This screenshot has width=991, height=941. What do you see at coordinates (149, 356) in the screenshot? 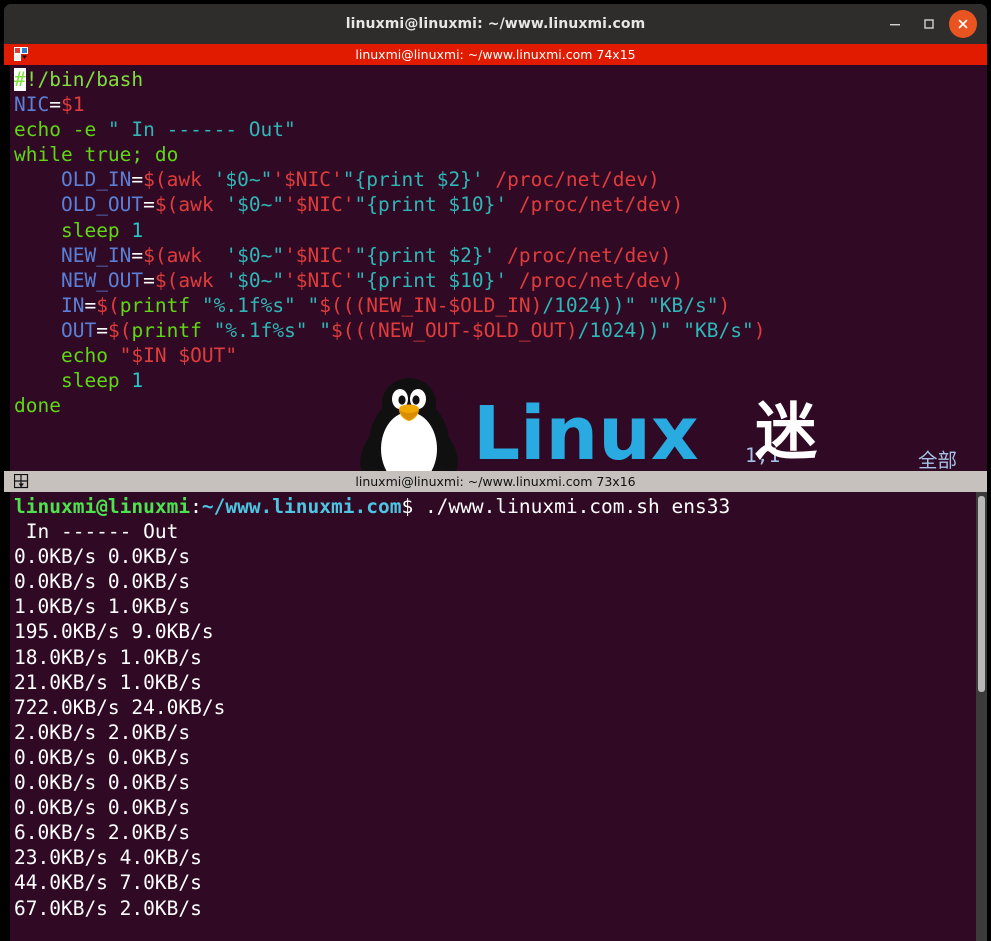
I see `script-line-echo-values: echo "$IN $OUT"` at bounding box center [149, 356].